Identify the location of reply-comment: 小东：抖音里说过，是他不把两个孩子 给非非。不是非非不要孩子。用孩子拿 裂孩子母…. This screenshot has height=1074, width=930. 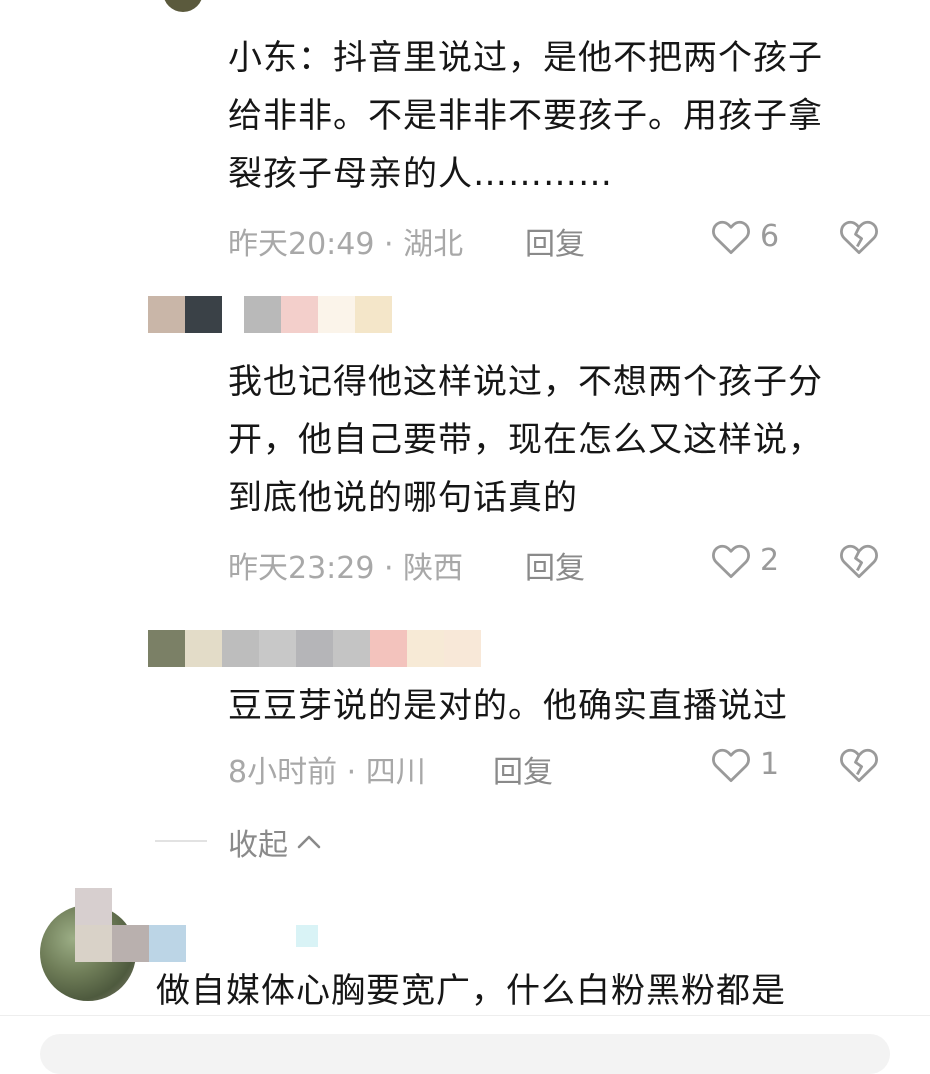
(568, 116).